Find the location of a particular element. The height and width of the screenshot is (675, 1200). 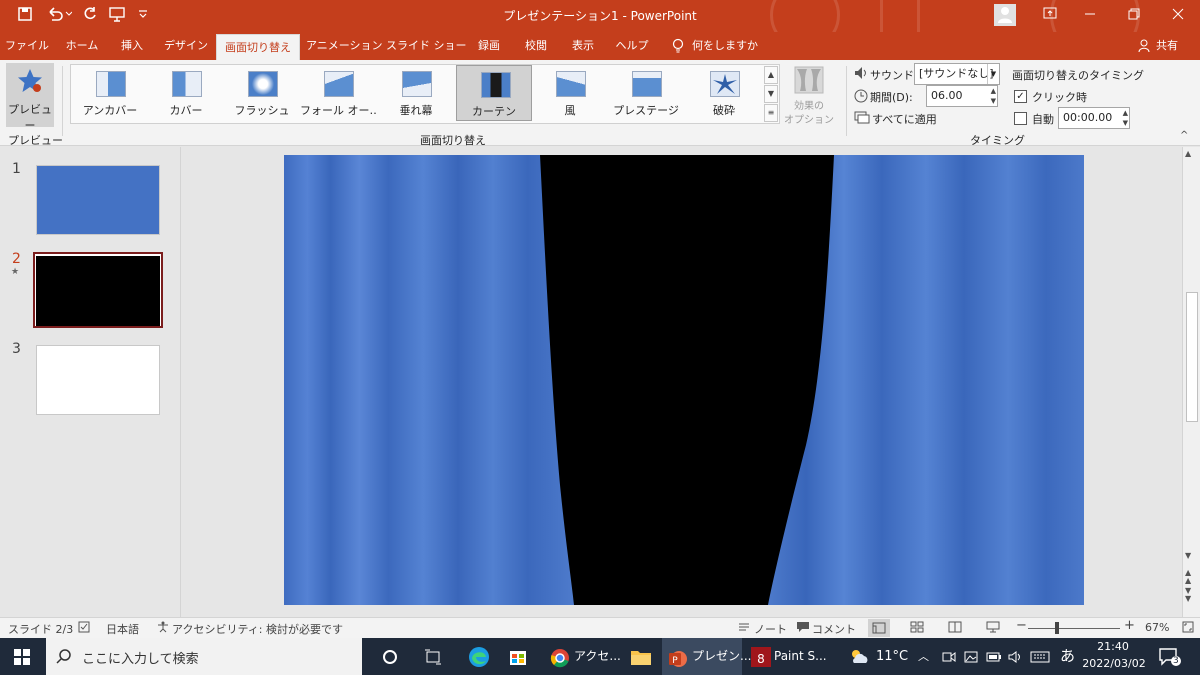

volume-icon is located at coordinates (1016, 656).